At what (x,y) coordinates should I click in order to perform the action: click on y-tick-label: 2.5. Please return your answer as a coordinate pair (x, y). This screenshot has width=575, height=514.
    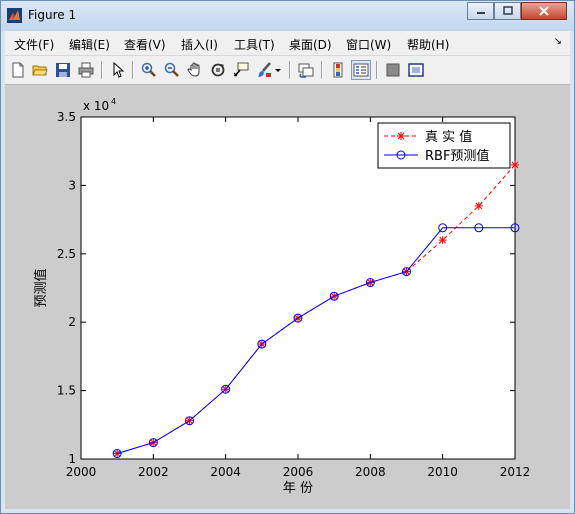
    Looking at the image, I should click on (66, 254).